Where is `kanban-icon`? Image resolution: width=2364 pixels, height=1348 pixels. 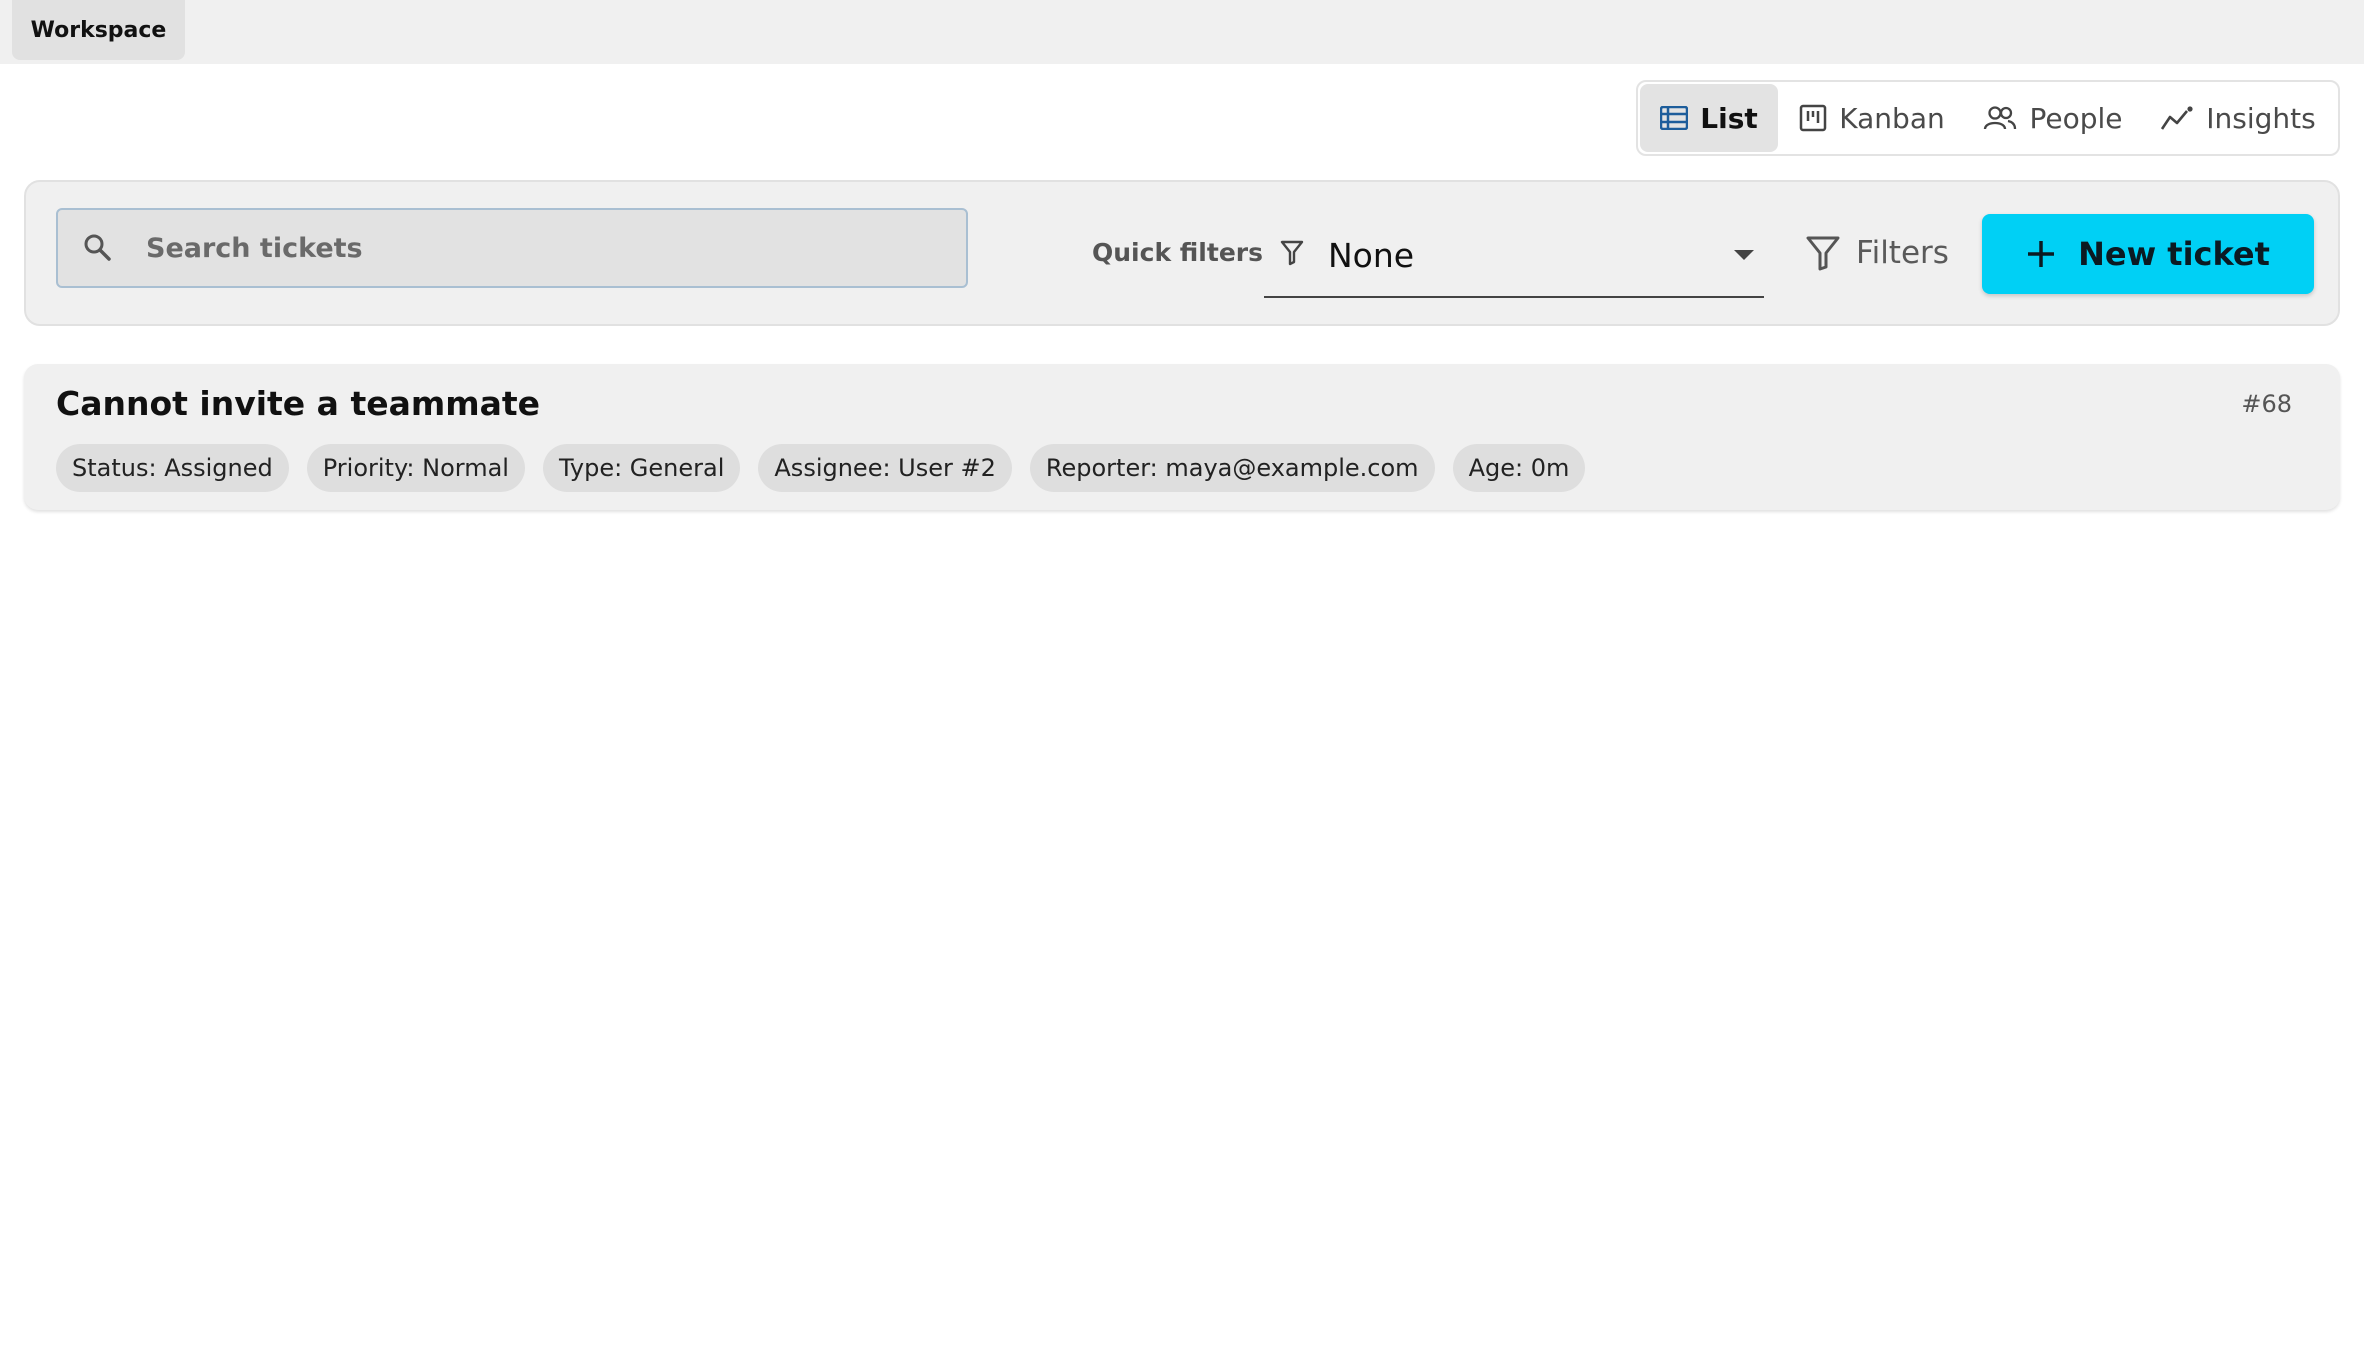
kanban-icon is located at coordinates (1813, 118).